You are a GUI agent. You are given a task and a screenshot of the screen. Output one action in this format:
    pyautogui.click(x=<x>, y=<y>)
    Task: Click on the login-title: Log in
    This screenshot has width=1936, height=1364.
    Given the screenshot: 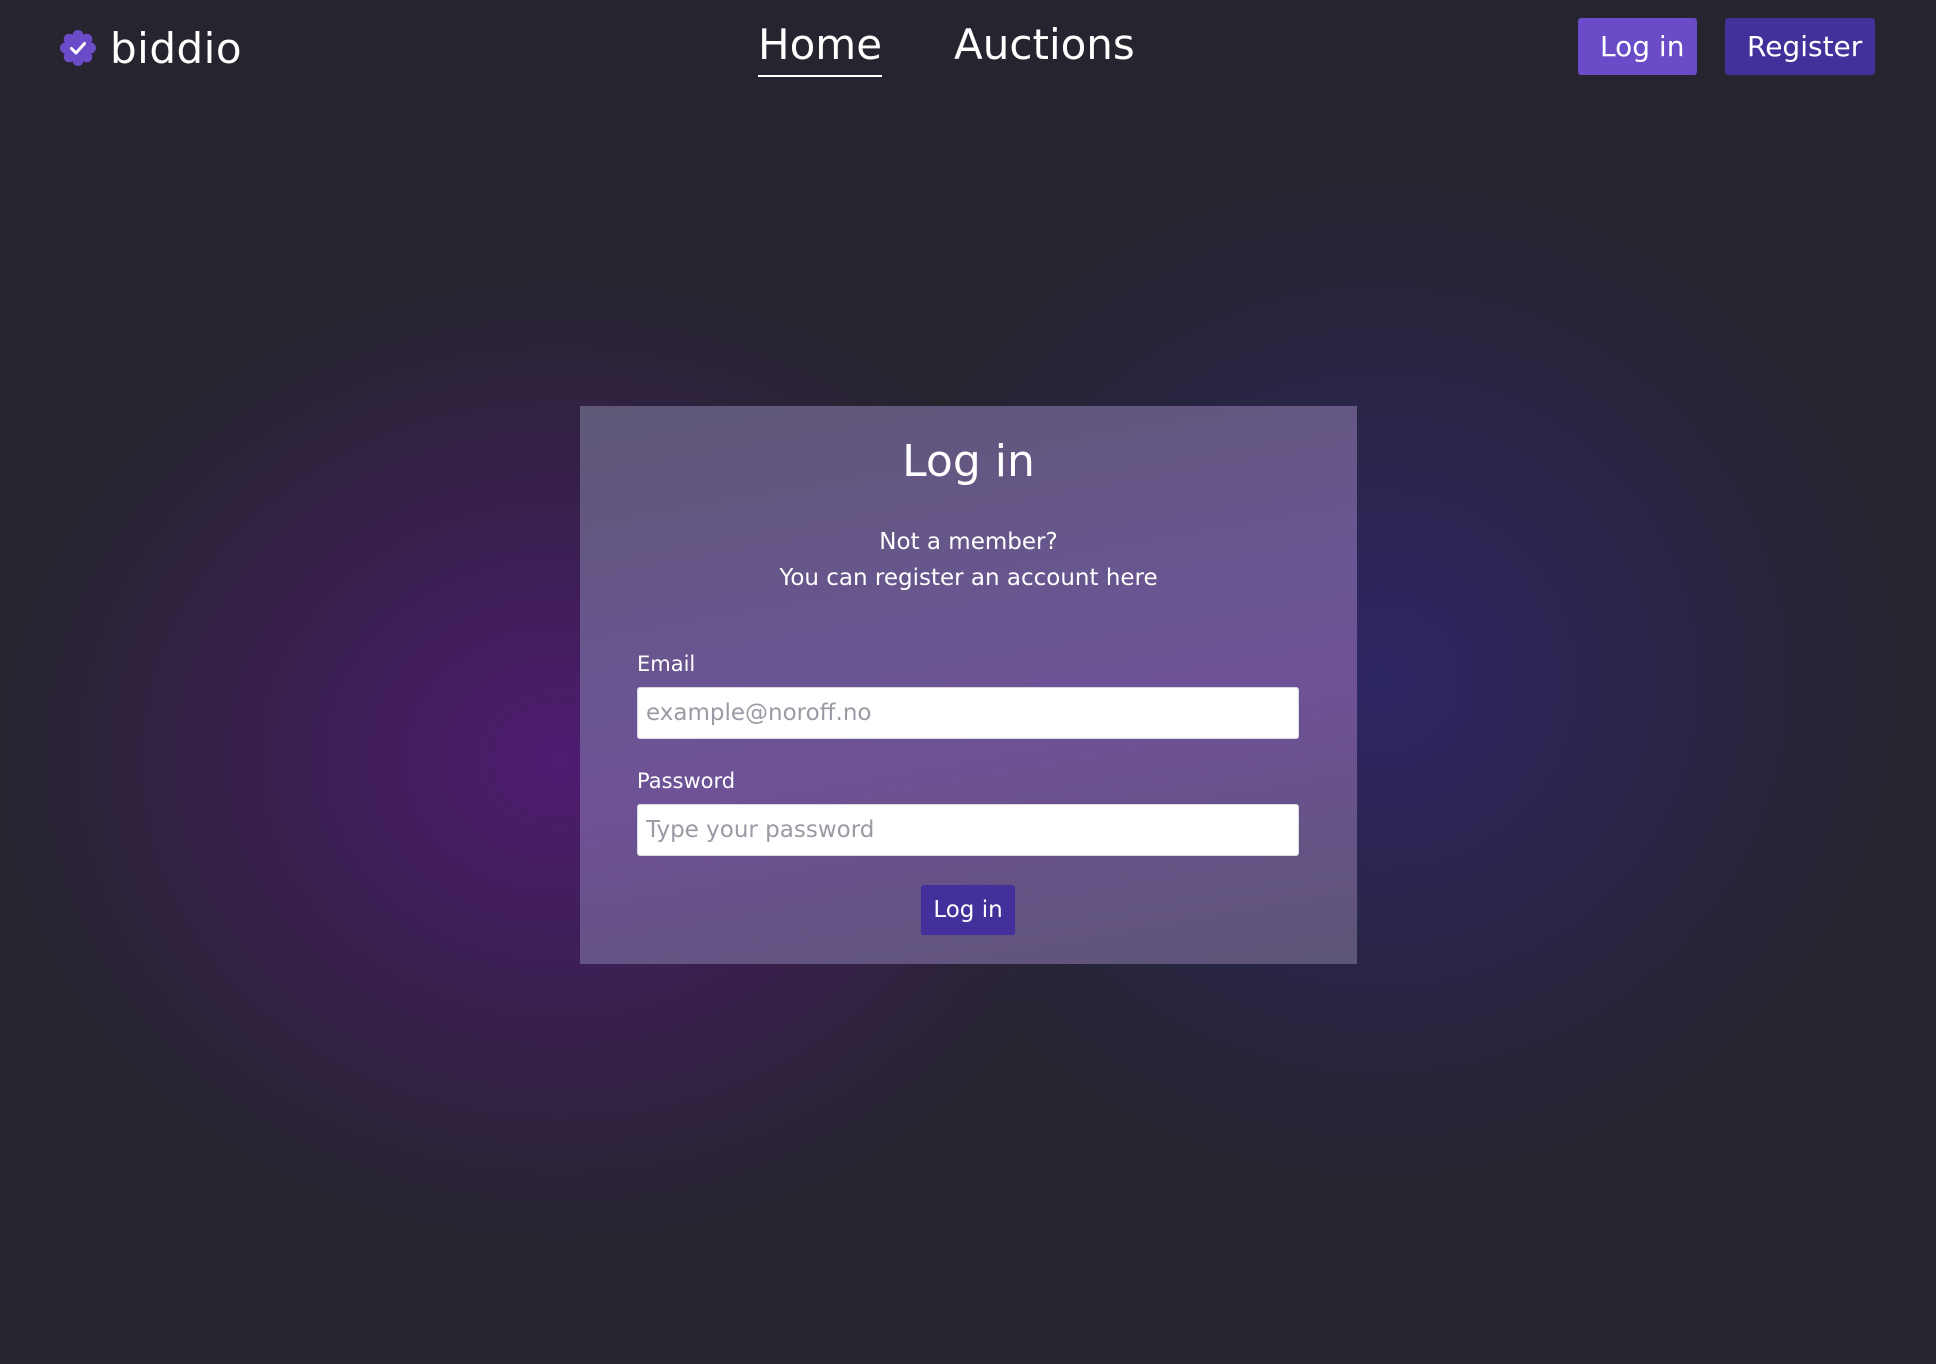 What is the action you would take?
    pyautogui.click(x=968, y=461)
    